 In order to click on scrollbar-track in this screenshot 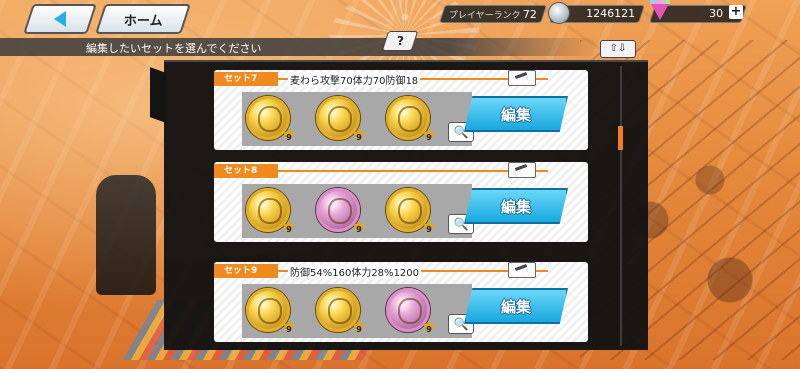, I will do `click(621, 206)`.